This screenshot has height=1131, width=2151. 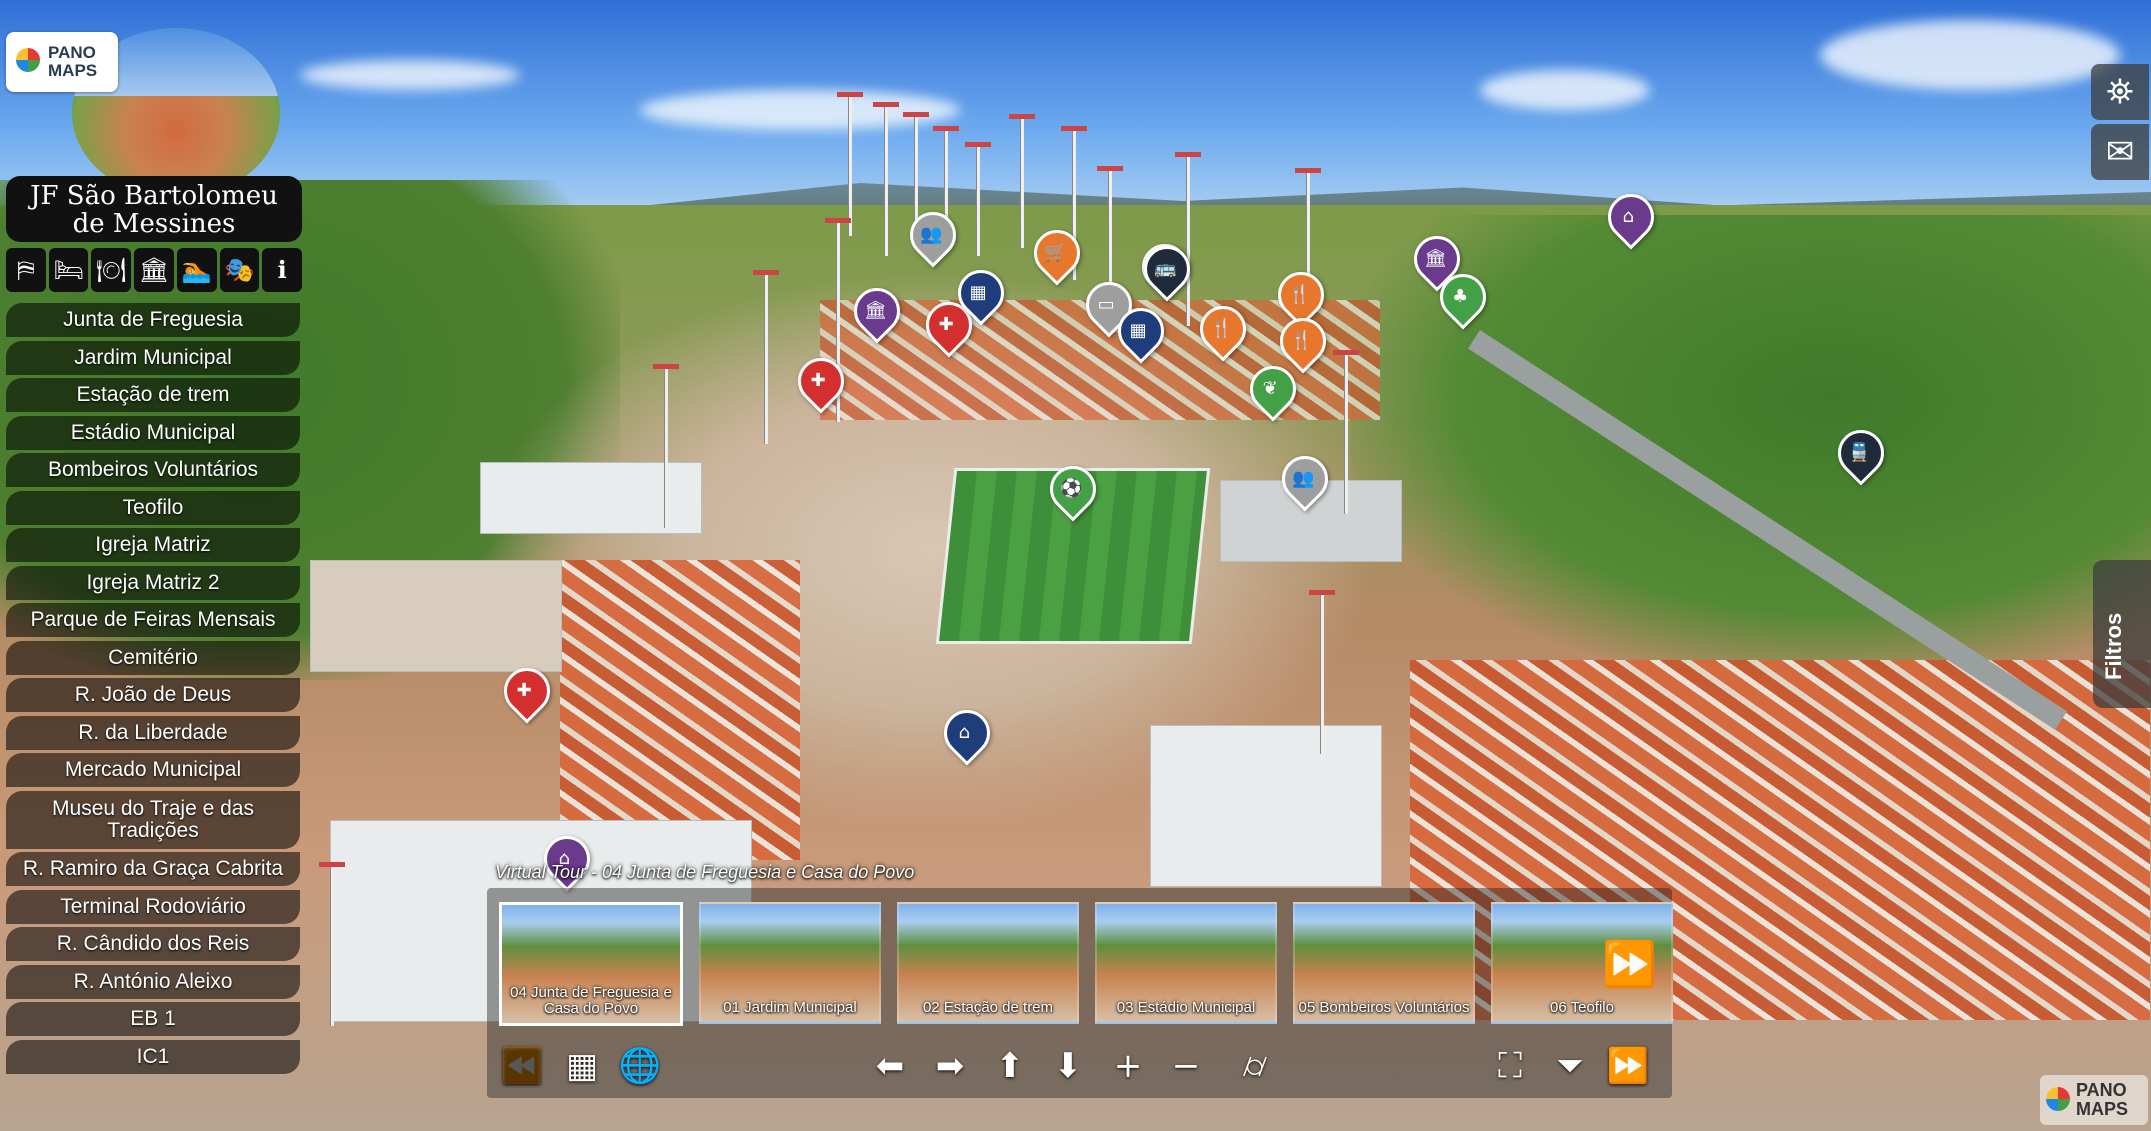 What do you see at coordinates (2120, 92) in the screenshot?
I see `map-icon: ⛯` at bounding box center [2120, 92].